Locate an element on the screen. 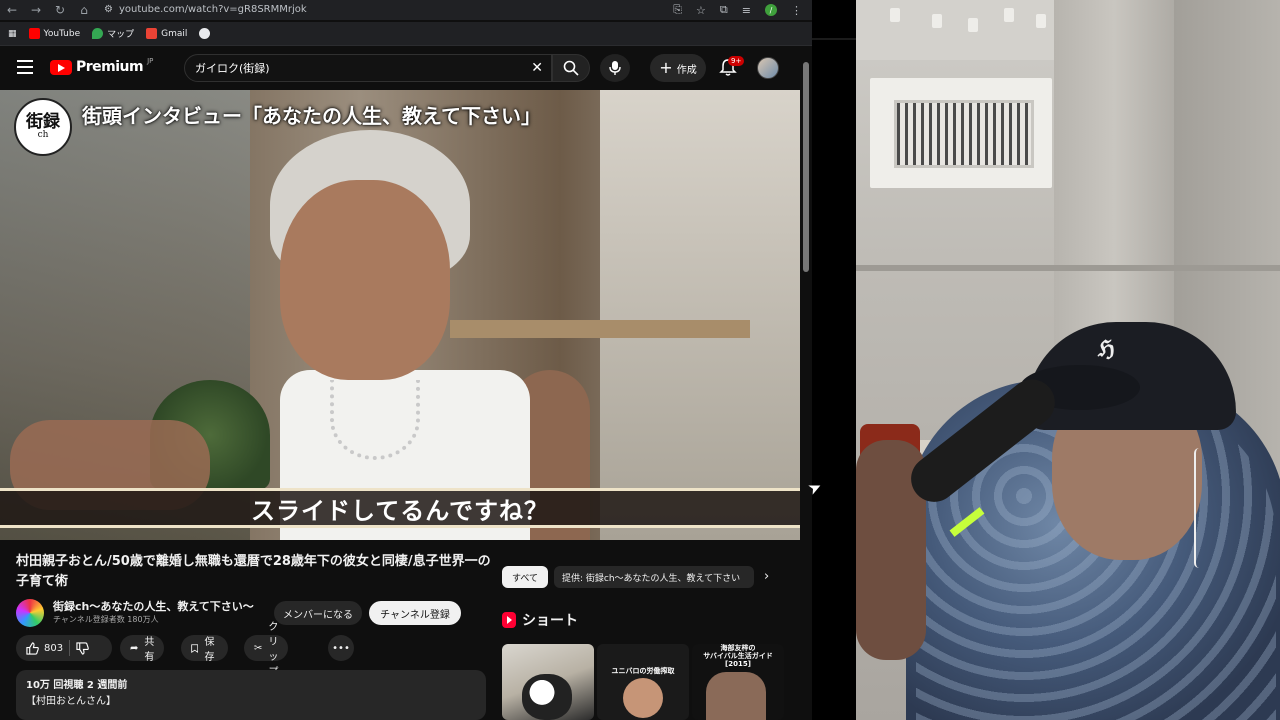 The image size is (1280, 720). shorts-header: ショート is located at coordinates (540, 620).